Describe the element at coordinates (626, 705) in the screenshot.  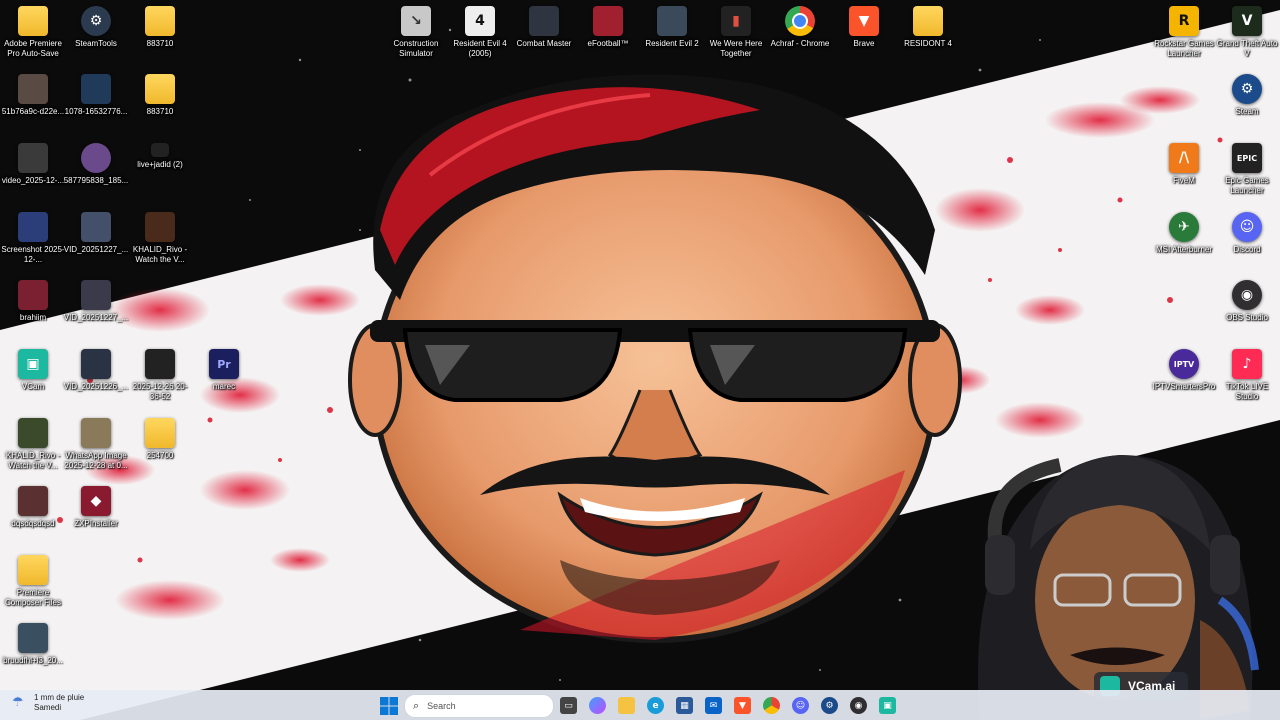
I see `taskbar-file-explorer-icon` at that location.